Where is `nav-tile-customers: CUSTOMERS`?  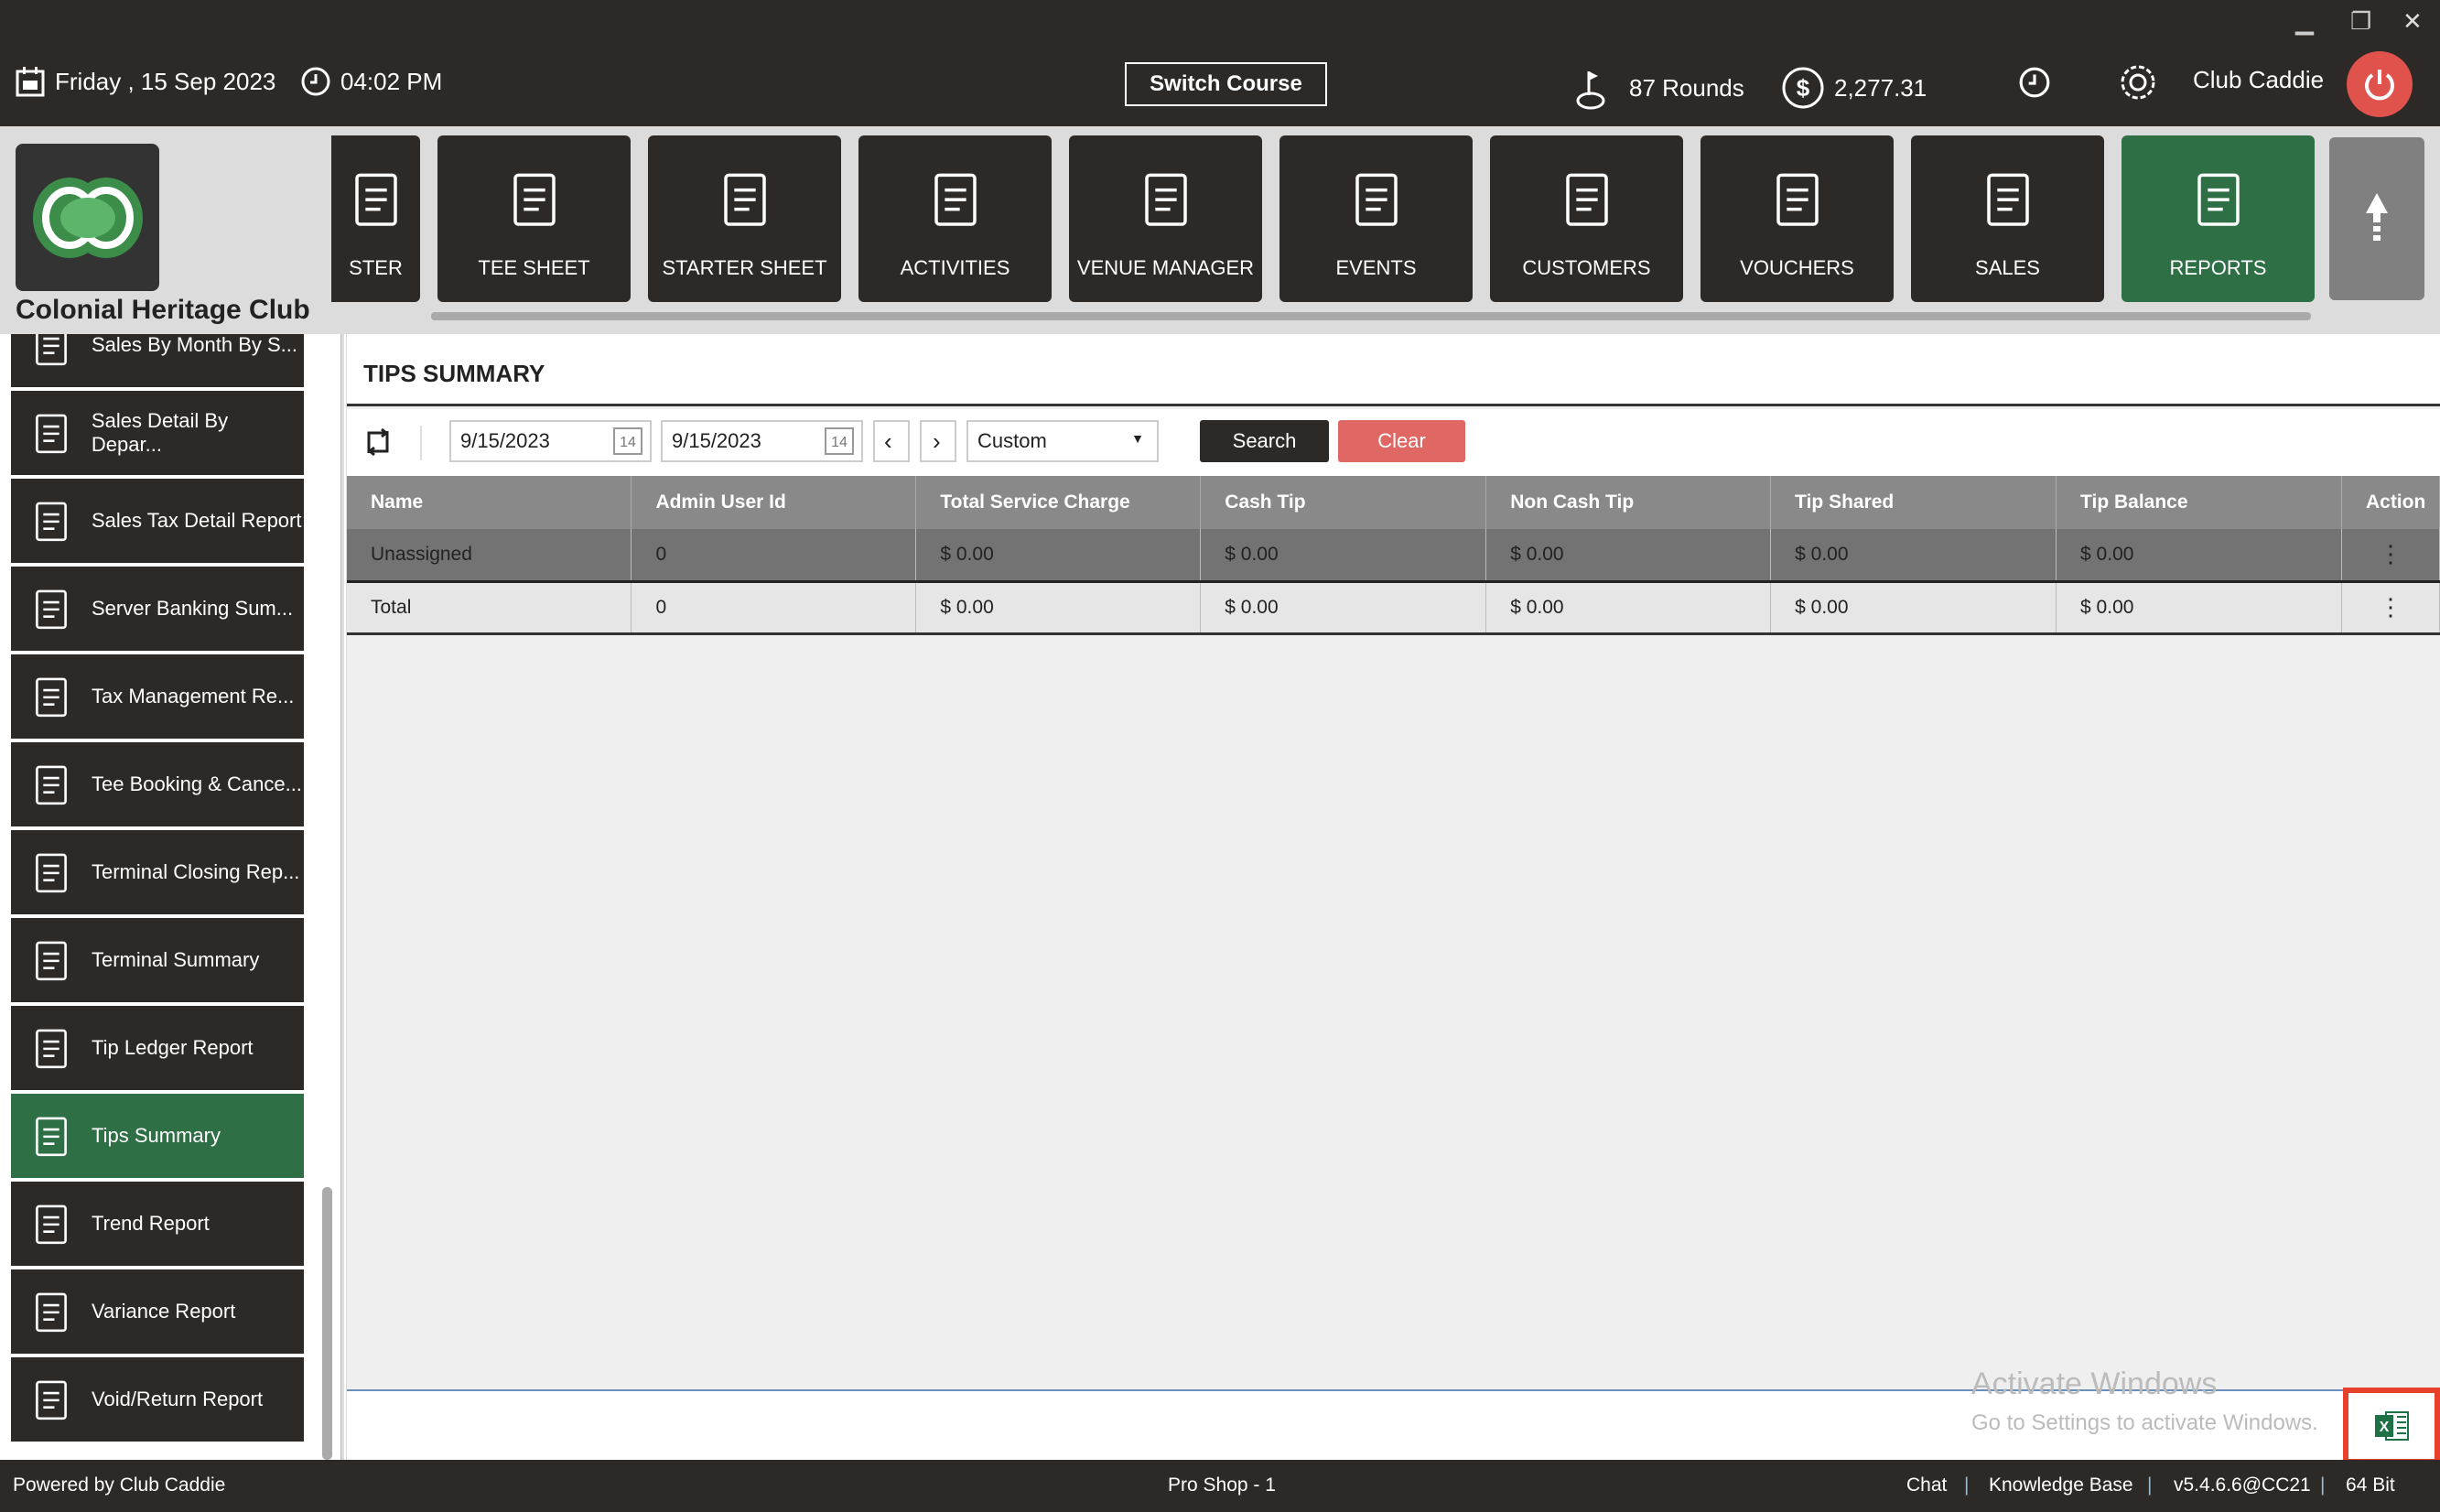
nav-tile-customers: CUSTOMERS is located at coordinates (1586, 218).